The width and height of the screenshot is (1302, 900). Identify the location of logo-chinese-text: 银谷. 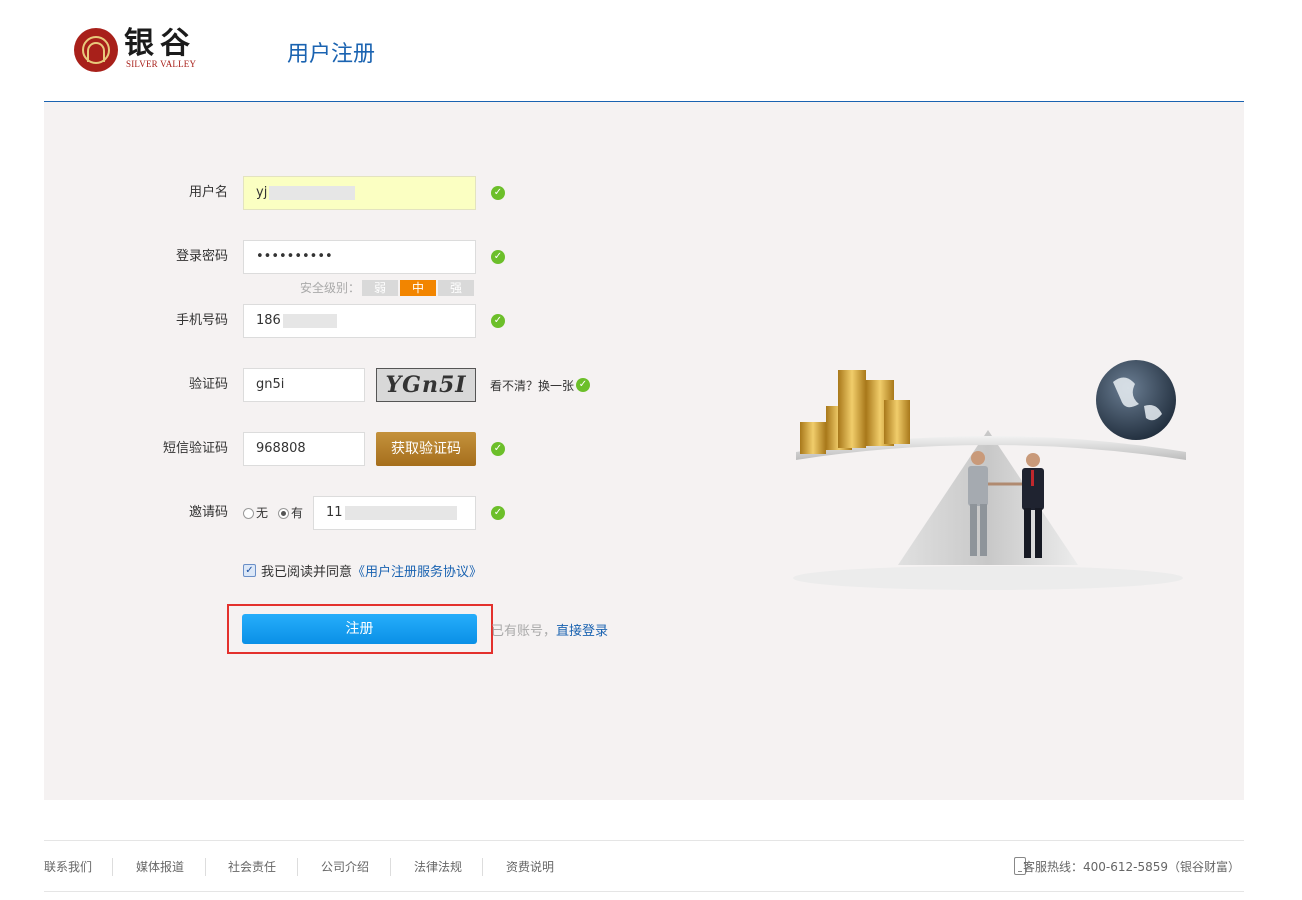
(160, 43).